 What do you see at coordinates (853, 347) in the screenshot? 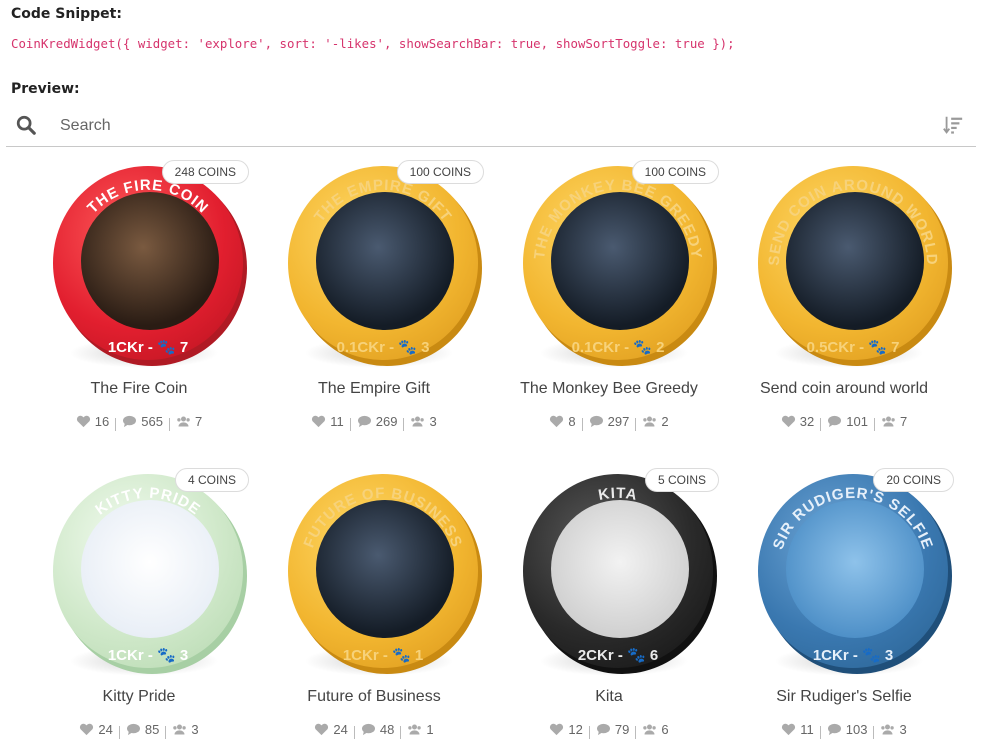
I see `coin-denomination: 0.5CKr - 🐾 7` at bounding box center [853, 347].